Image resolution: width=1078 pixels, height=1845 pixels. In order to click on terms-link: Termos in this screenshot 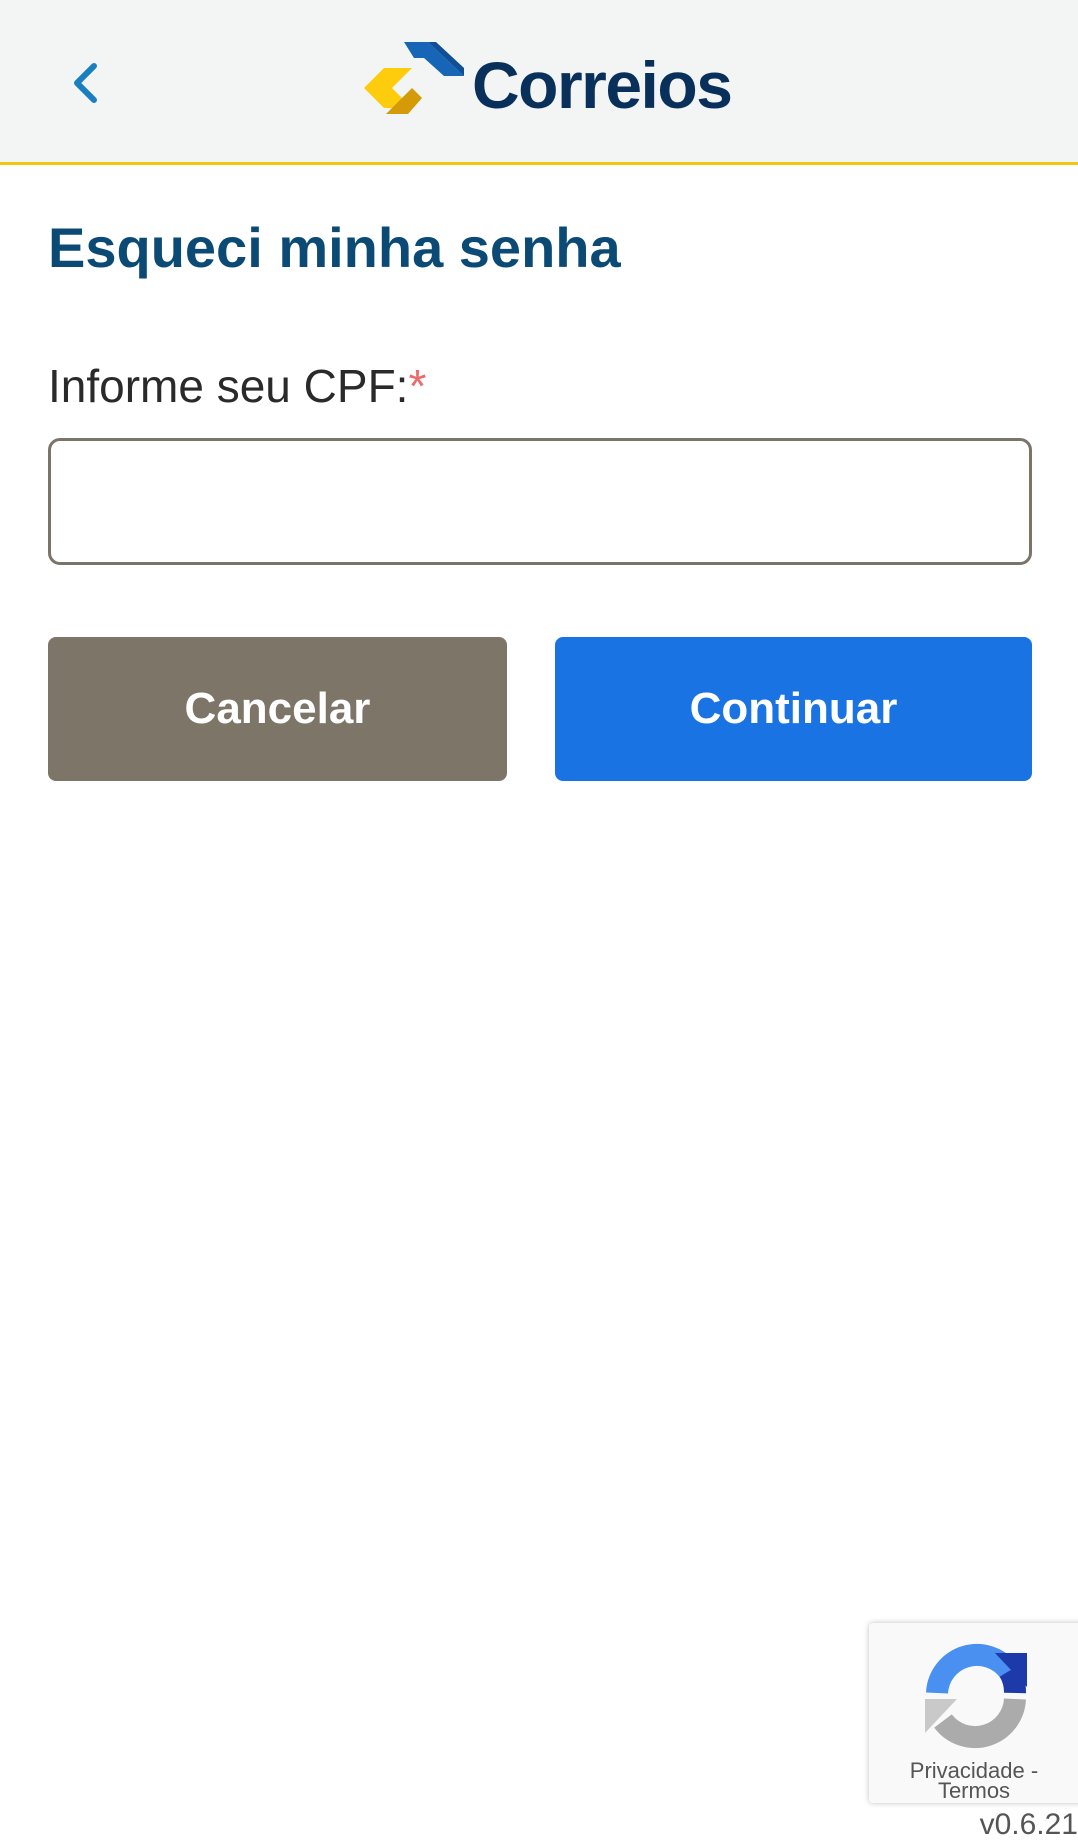, I will do `click(974, 1790)`.